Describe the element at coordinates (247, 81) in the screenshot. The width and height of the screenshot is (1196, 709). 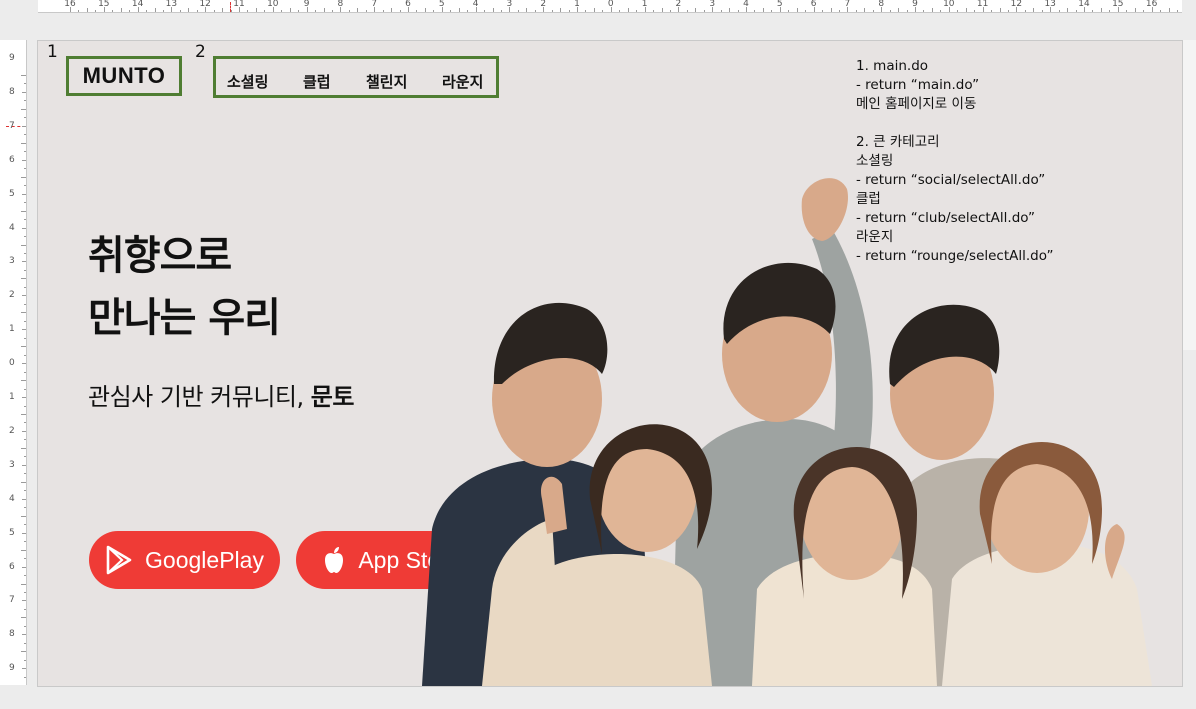
I see `nav-item-socialing: 소셜링` at that location.